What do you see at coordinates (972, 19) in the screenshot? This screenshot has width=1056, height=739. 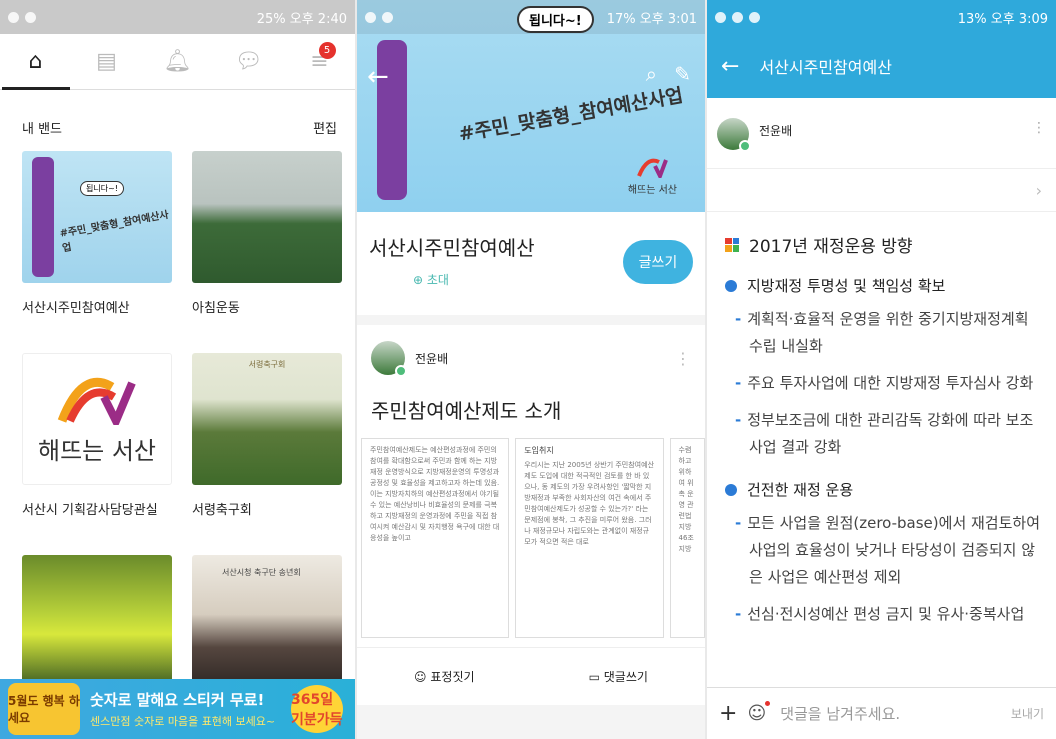 I see `battery-text: 13%` at bounding box center [972, 19].